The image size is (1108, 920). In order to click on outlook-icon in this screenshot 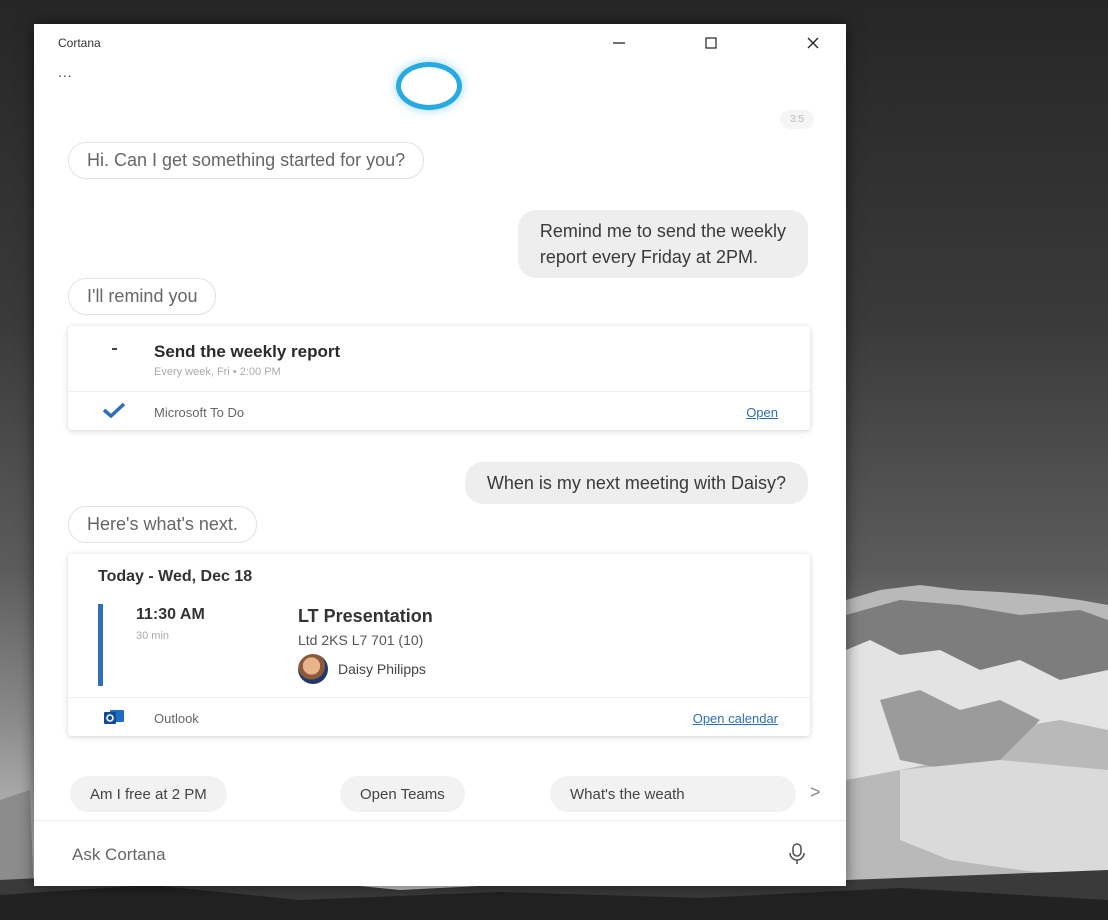, I will do `click(114, 717)`.